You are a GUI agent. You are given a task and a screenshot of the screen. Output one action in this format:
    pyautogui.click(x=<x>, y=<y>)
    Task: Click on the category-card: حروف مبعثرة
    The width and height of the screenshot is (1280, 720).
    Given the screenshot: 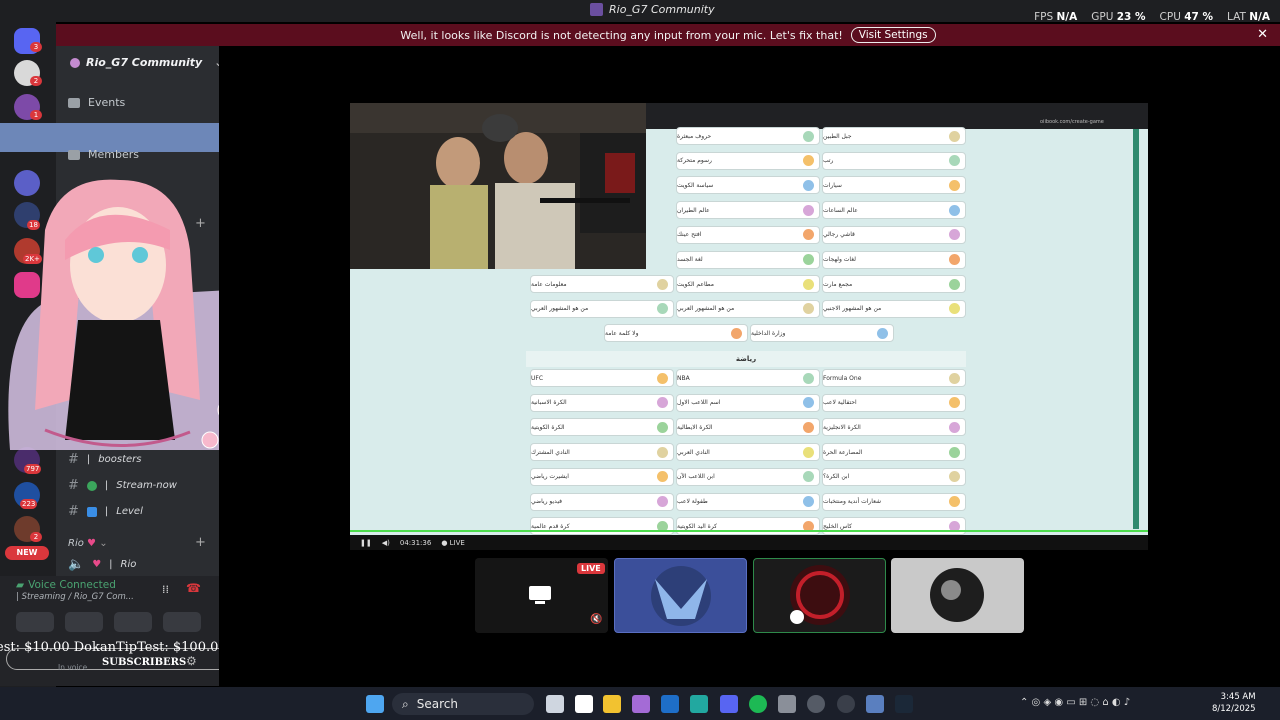 What is the action you would take?
    pyautogui.click(x=748, y=136)
    